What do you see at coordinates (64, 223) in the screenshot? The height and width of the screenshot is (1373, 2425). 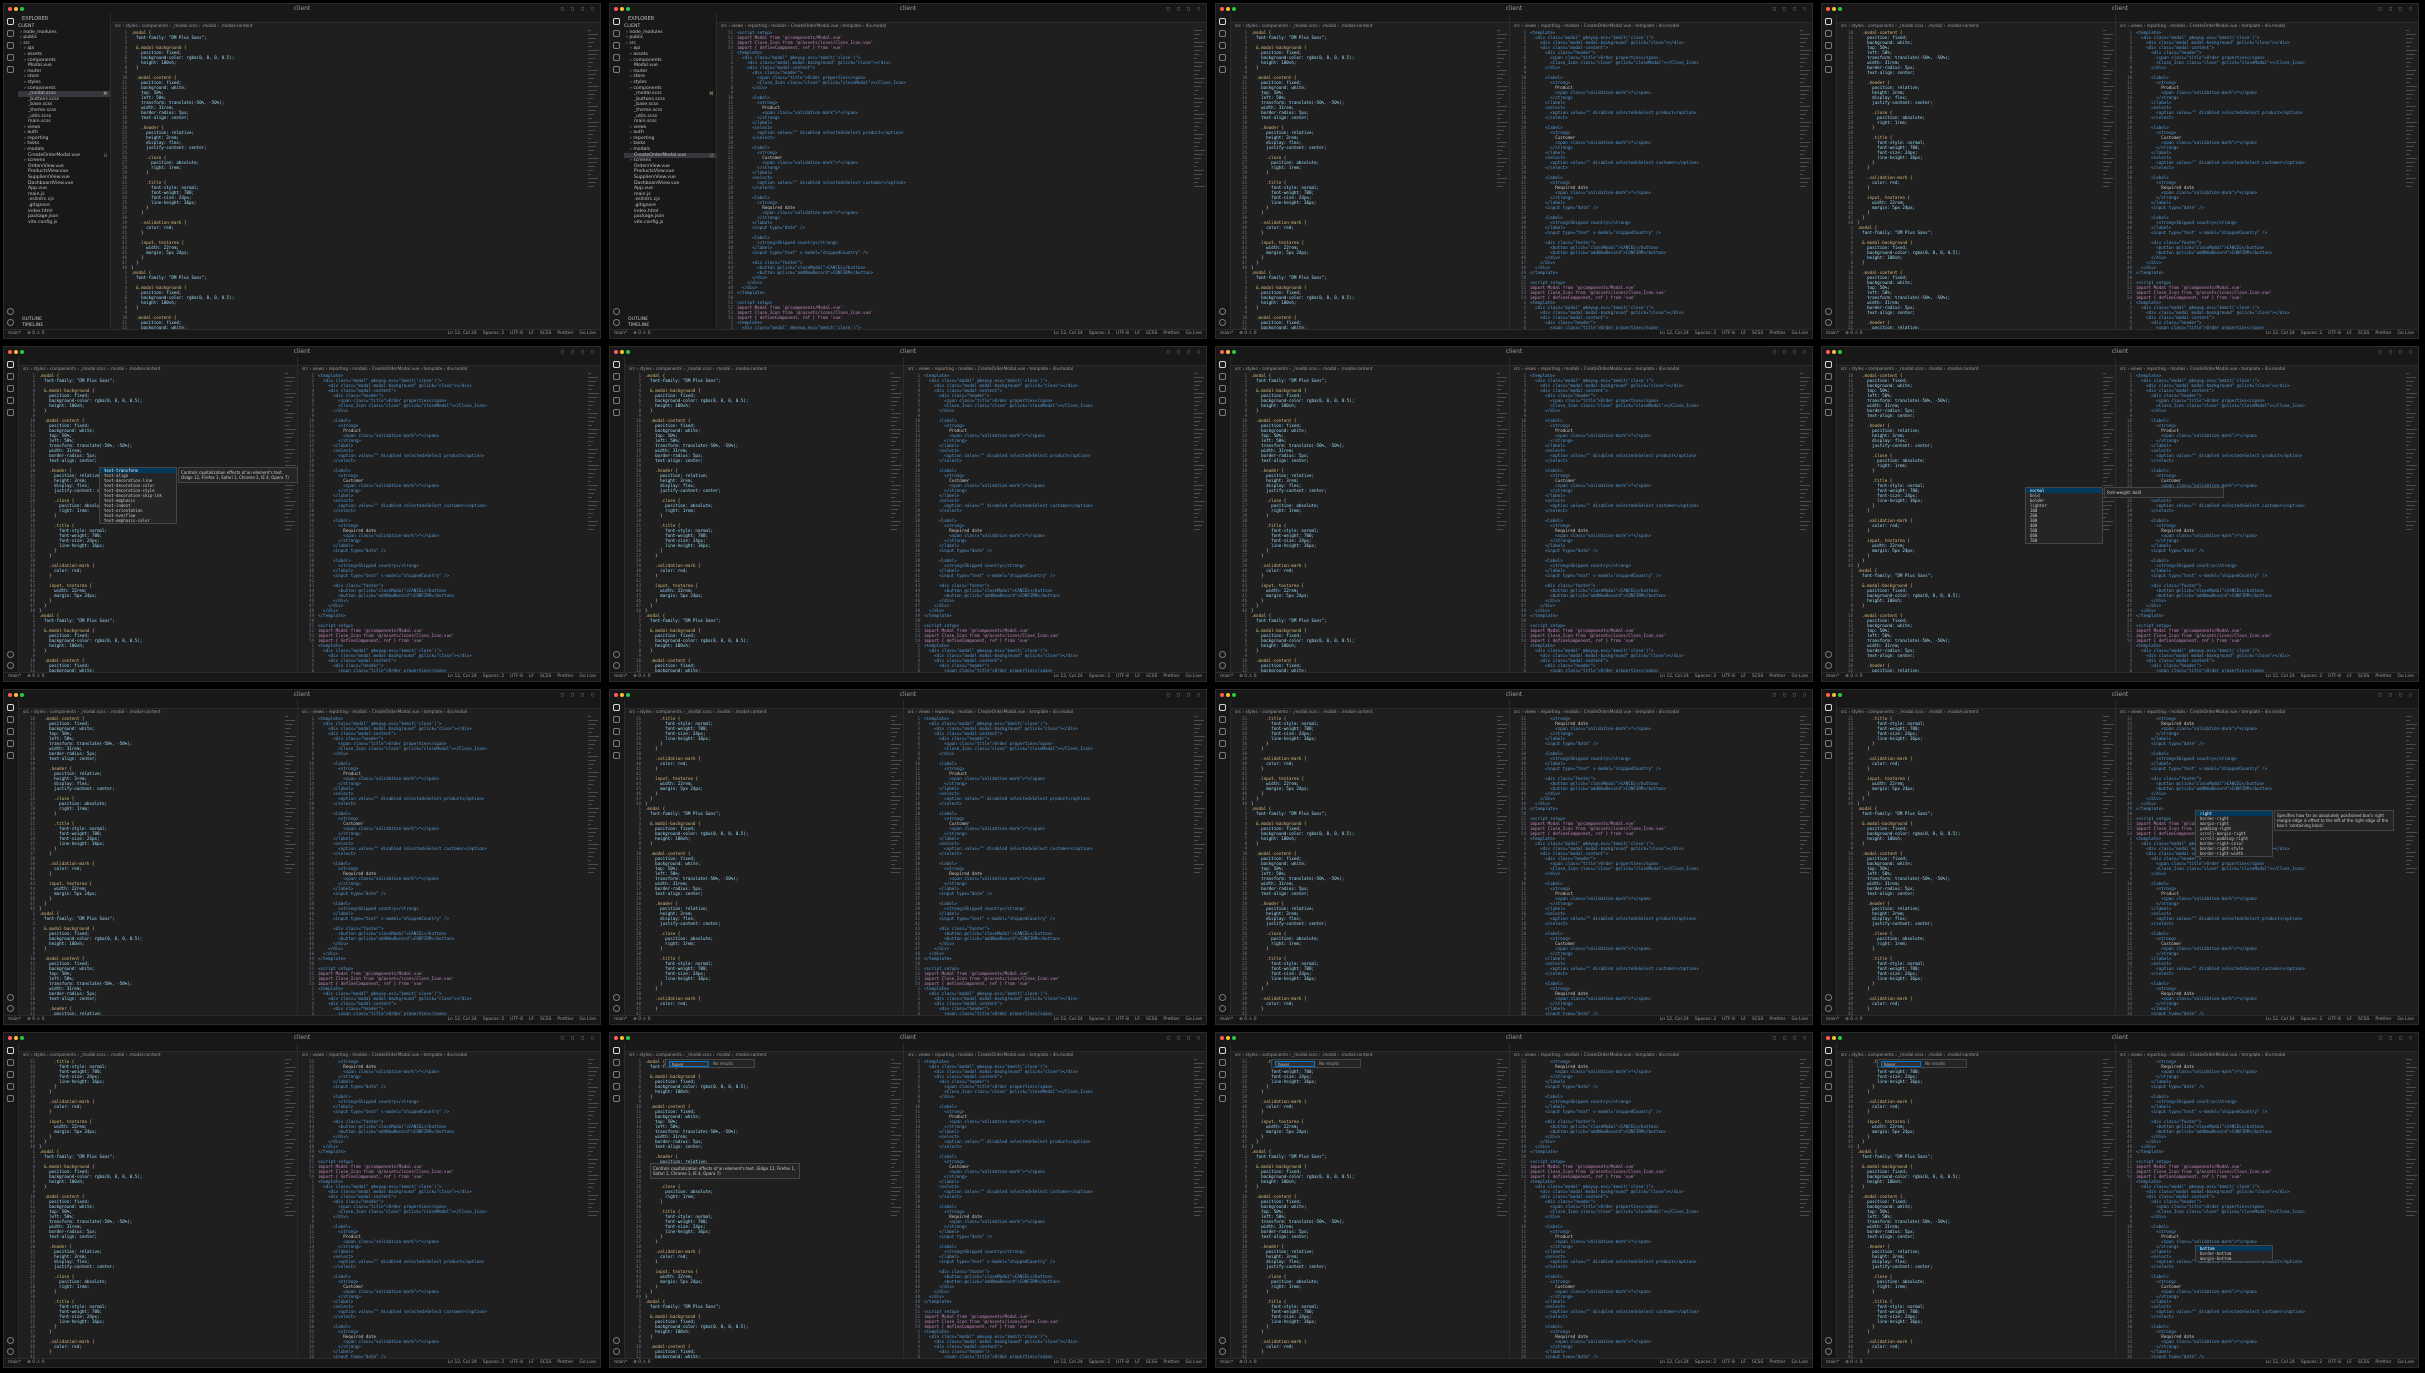 I see `tree-item: vite.config.js` at bounding box center [64, 223].